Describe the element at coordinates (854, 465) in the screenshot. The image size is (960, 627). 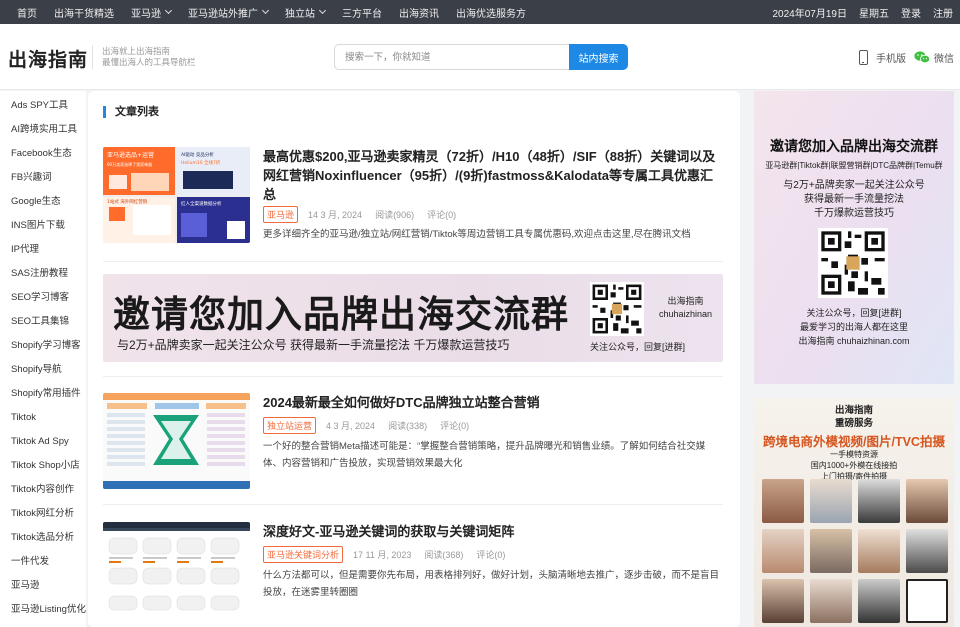
I see `ad-body: 一手模特资源 国内1000+外模在线接拍 上门拍摄/寄件拍摄` at that location.